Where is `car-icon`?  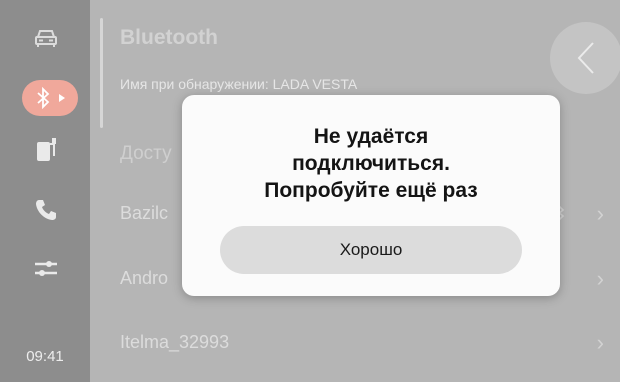 car-icon is located at coordinates (46, 38).